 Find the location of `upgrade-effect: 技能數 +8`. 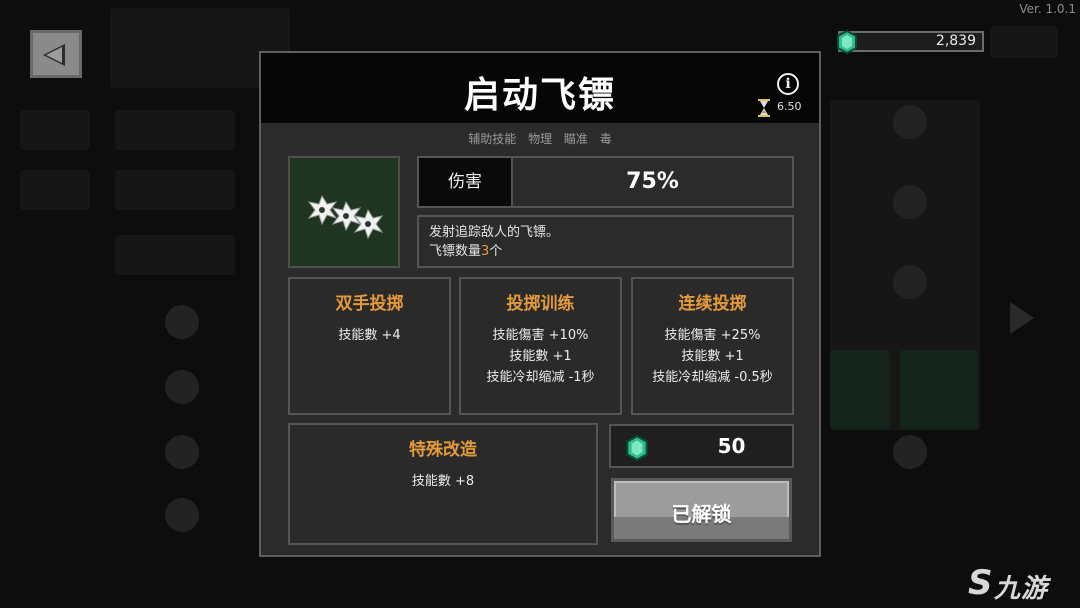

upgrade-effect: 技能數 +8 is located at coordinates (443, 481).